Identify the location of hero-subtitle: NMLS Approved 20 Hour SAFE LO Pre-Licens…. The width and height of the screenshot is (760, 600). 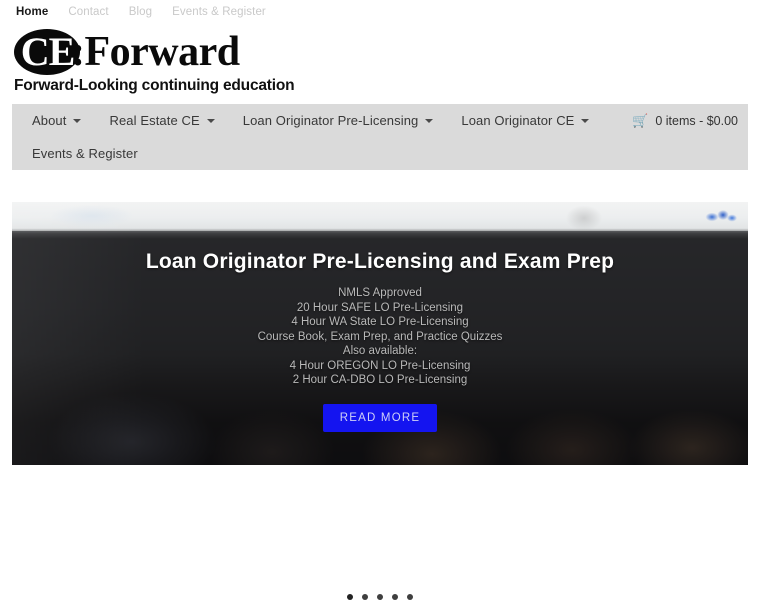
(380, 337).